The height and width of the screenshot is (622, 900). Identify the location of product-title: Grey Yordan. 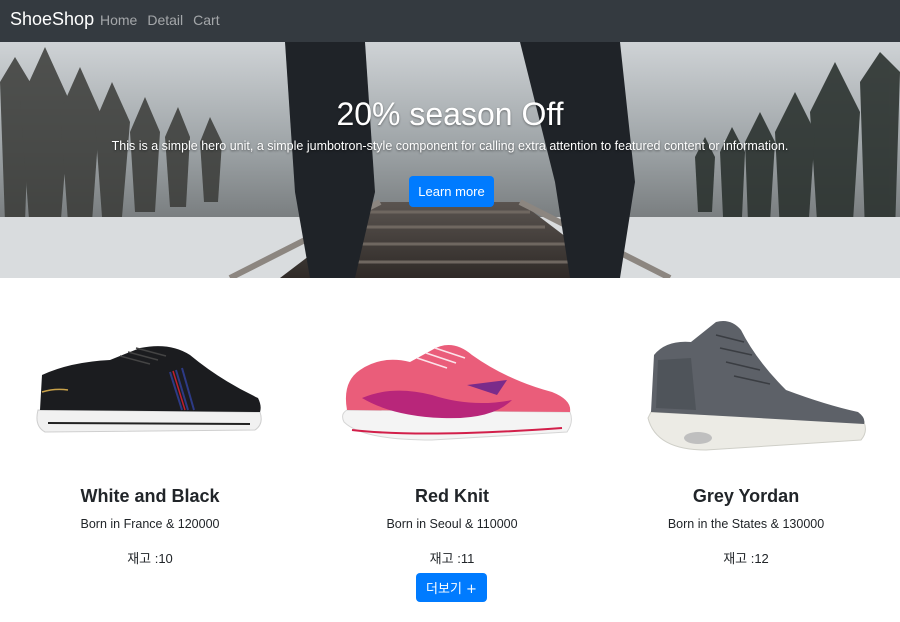
(746, 496).